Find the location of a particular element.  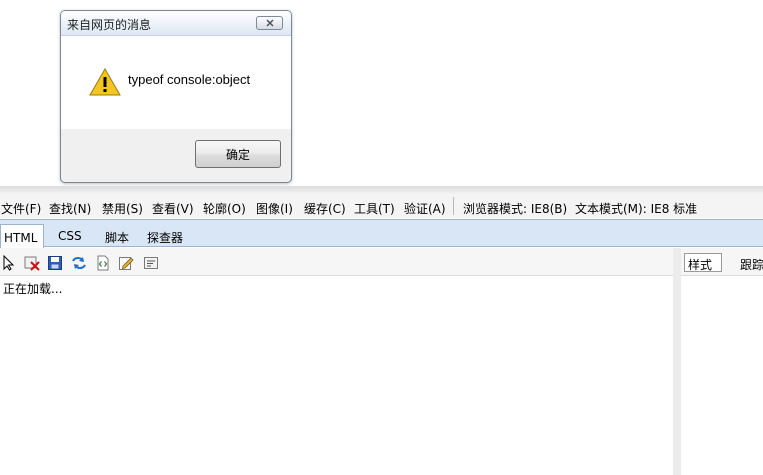

dialog-titlebar: 来自网页的消息 is located at coordinates (176, 23).